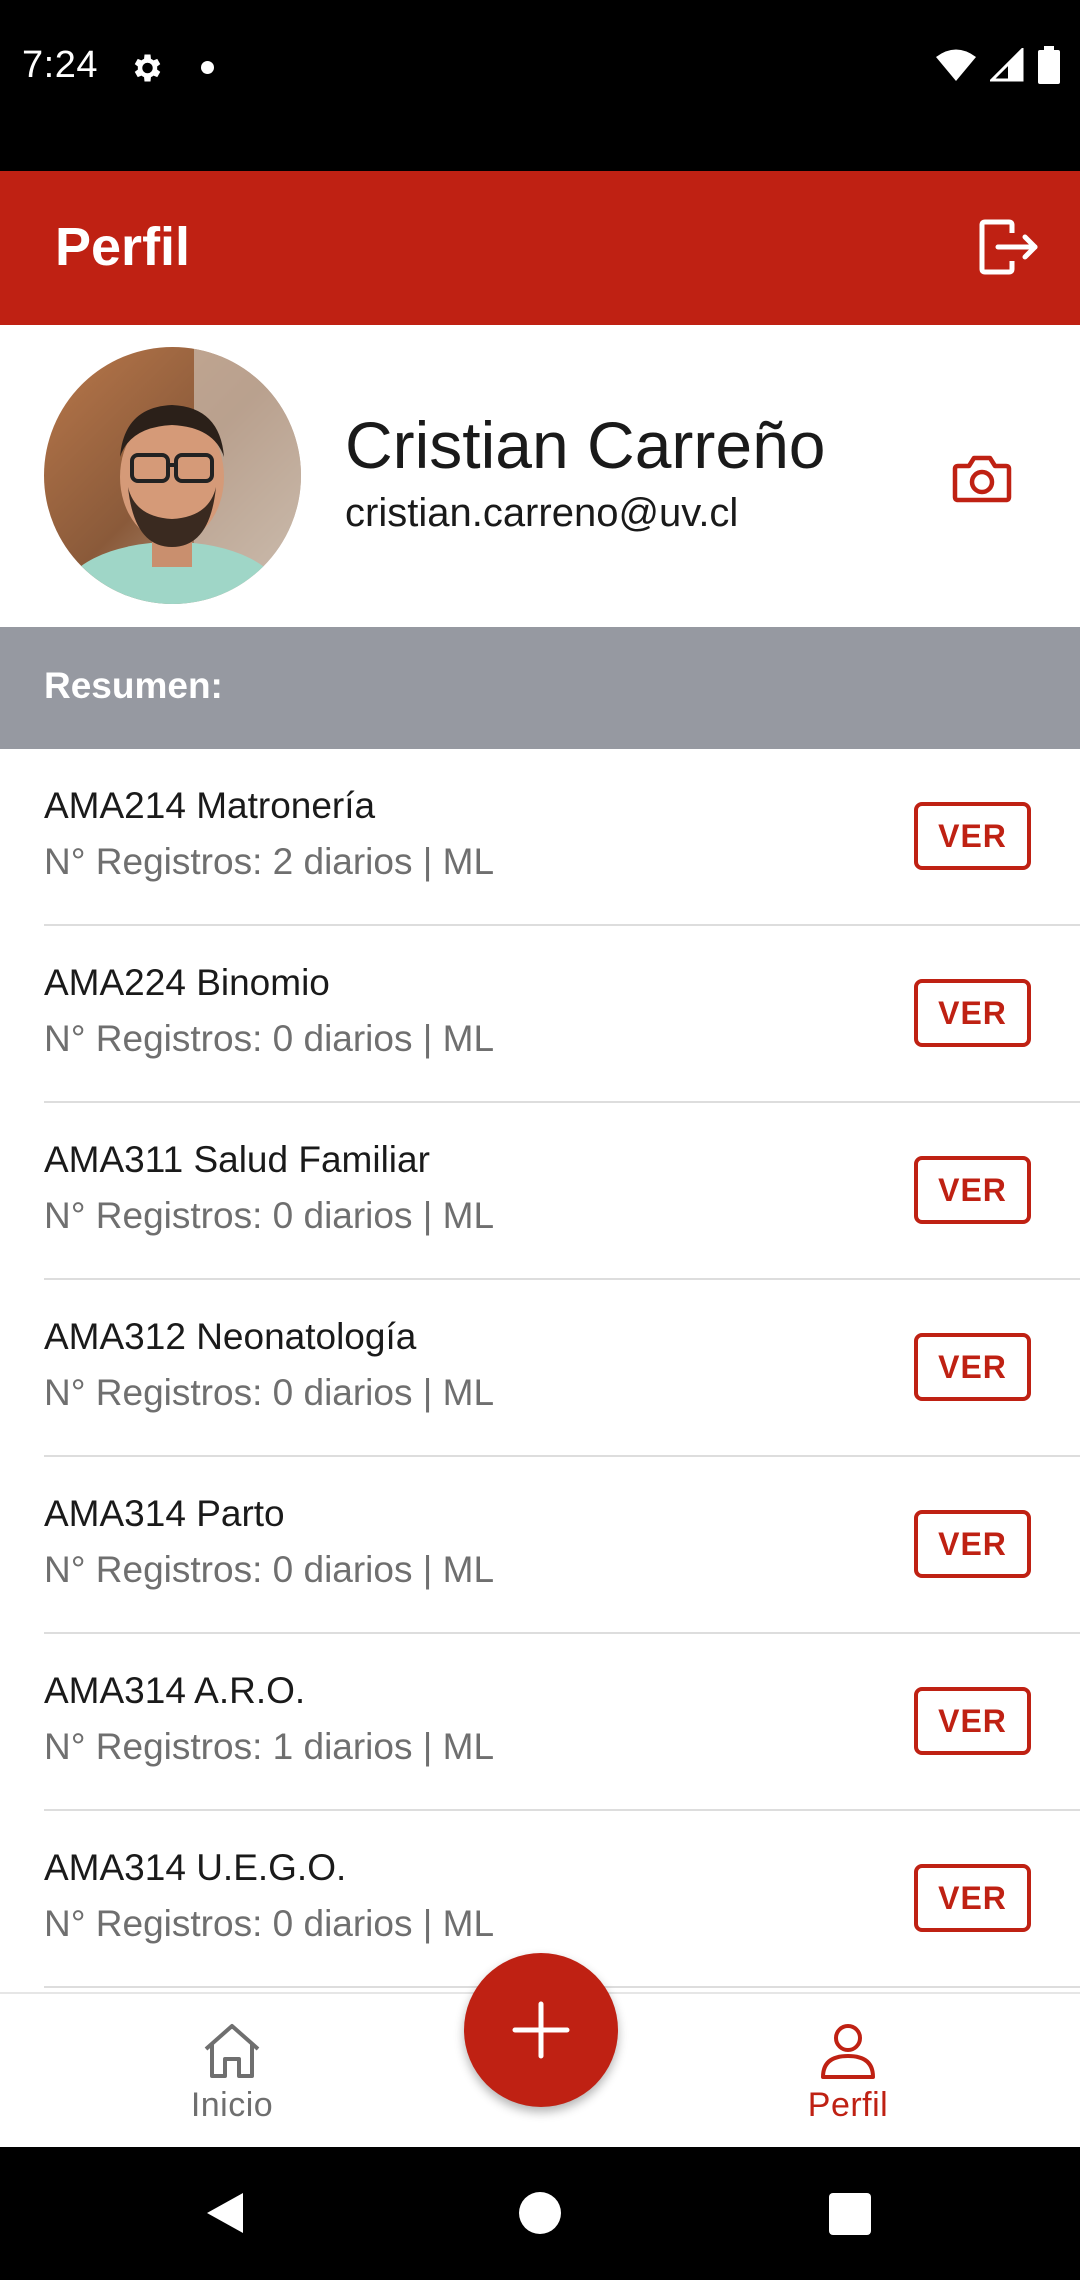 The height and width of the screenshot is (2280, 1080). I want to click on back-icon, so click(225, 2213).